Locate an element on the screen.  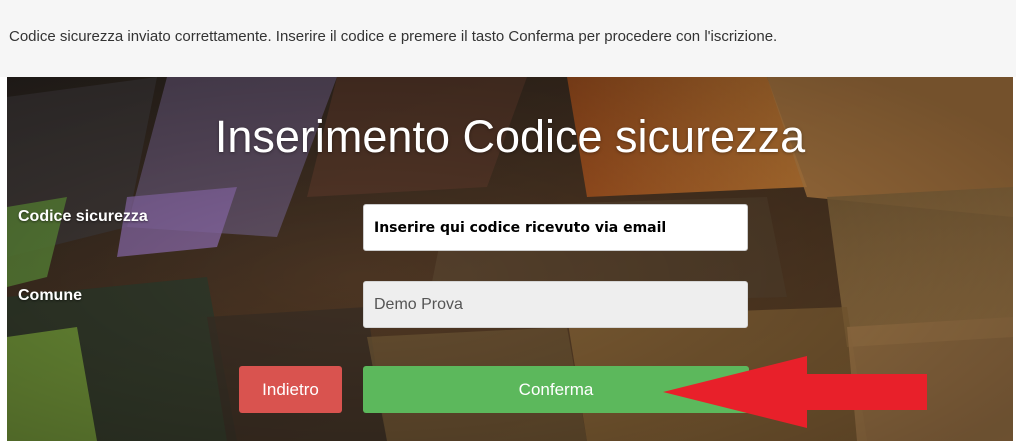
codice-sicurezza-input is located at coordinates (555, 227).